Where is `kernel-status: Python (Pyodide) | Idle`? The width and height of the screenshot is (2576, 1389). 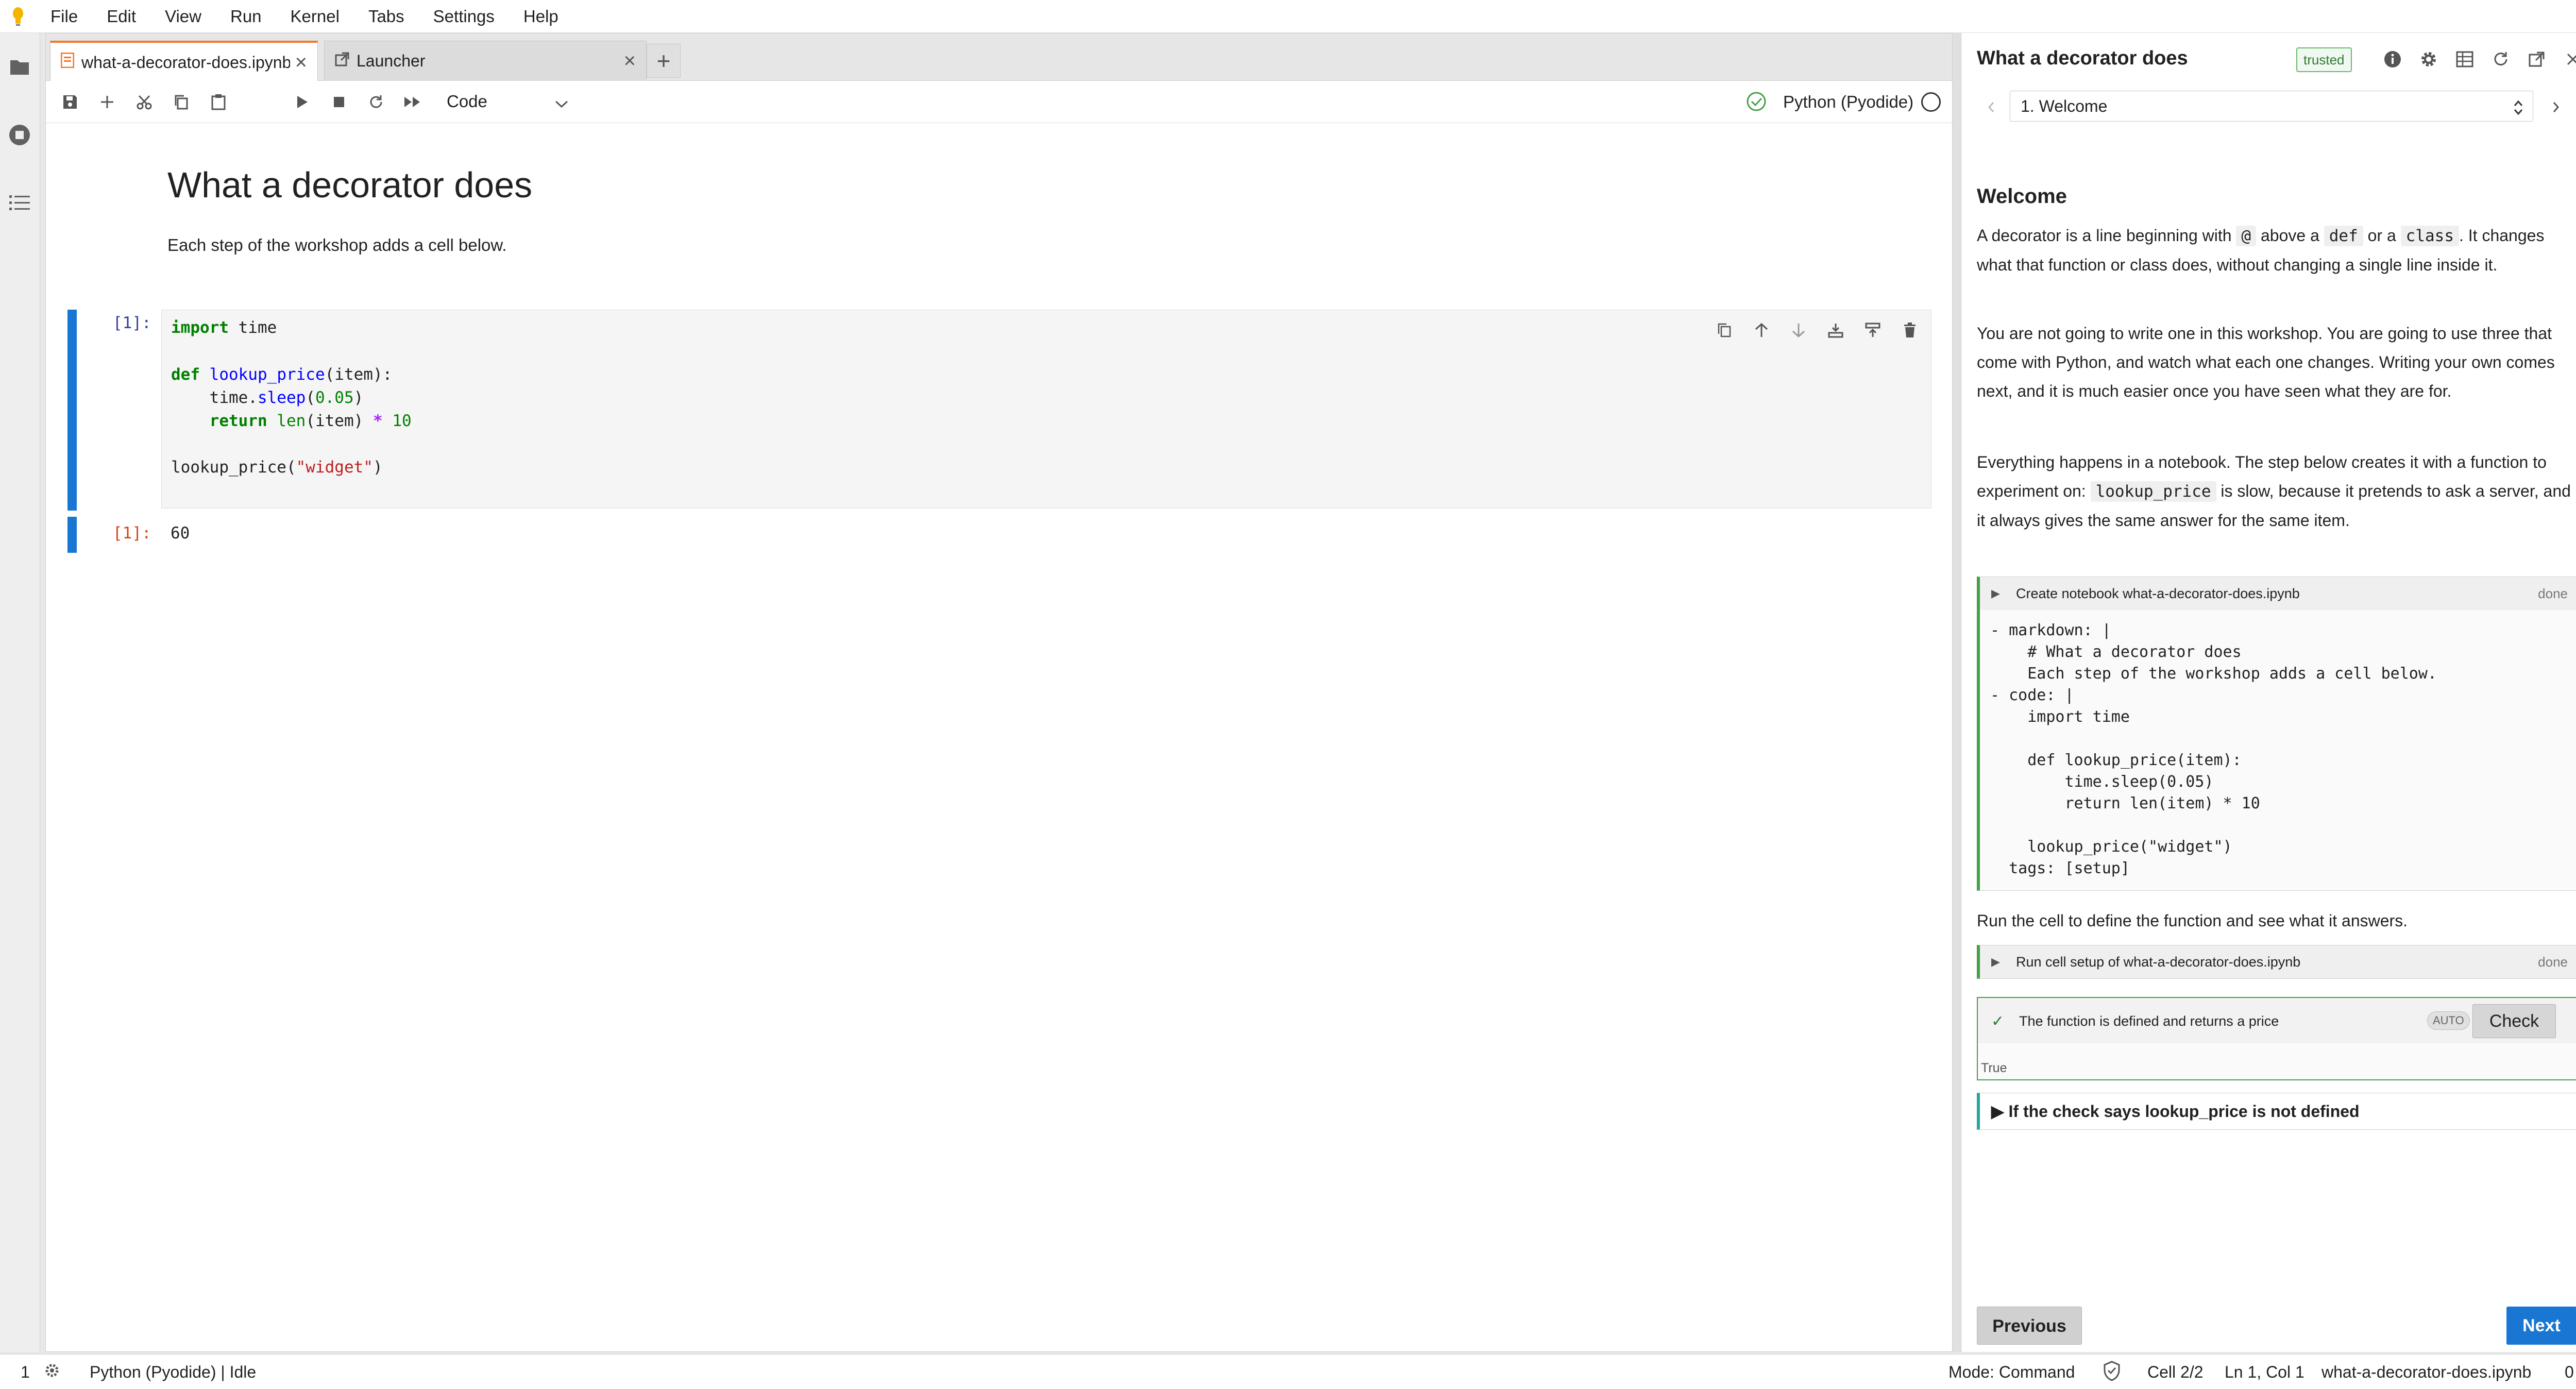
kernel-status: Python (Pyodide) | Idle is located at coordinates (173, 1372).